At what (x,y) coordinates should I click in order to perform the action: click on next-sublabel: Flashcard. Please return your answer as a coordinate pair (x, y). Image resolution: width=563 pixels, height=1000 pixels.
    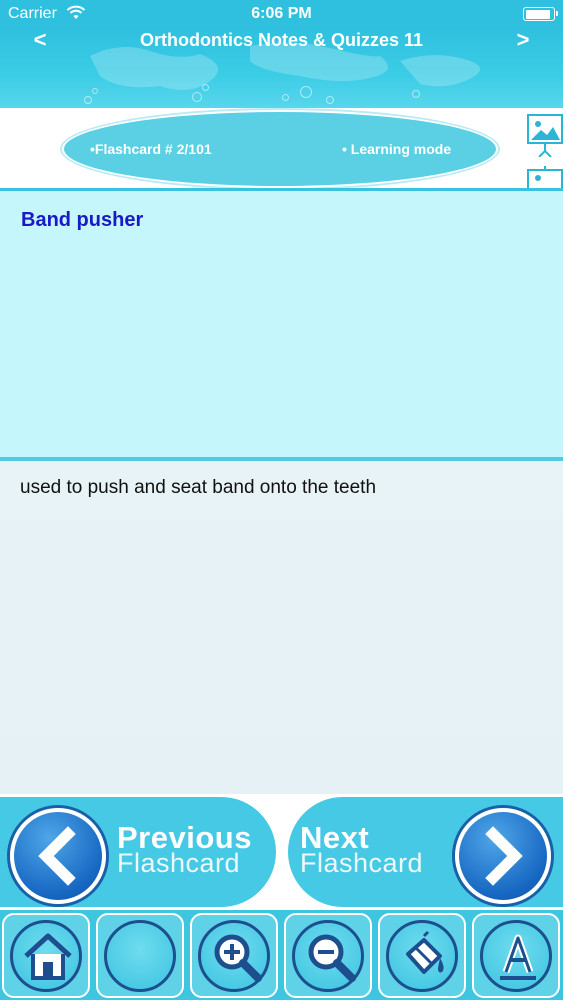
    Looking at the image, I should click on (362, 863).